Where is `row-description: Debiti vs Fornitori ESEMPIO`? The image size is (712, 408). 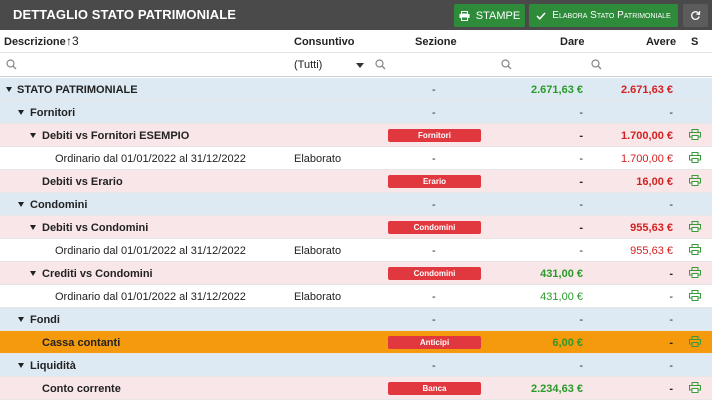
row-description: Debiti vs Fornitori ESEMPIO is located at coordinates (116, 136).